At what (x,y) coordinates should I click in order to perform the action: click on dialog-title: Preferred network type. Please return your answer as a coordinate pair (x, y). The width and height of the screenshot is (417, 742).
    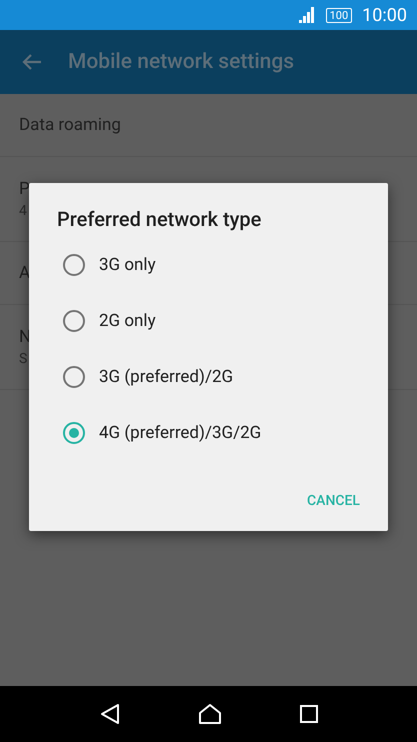
    Looking at the image, I should click on (159, 219).